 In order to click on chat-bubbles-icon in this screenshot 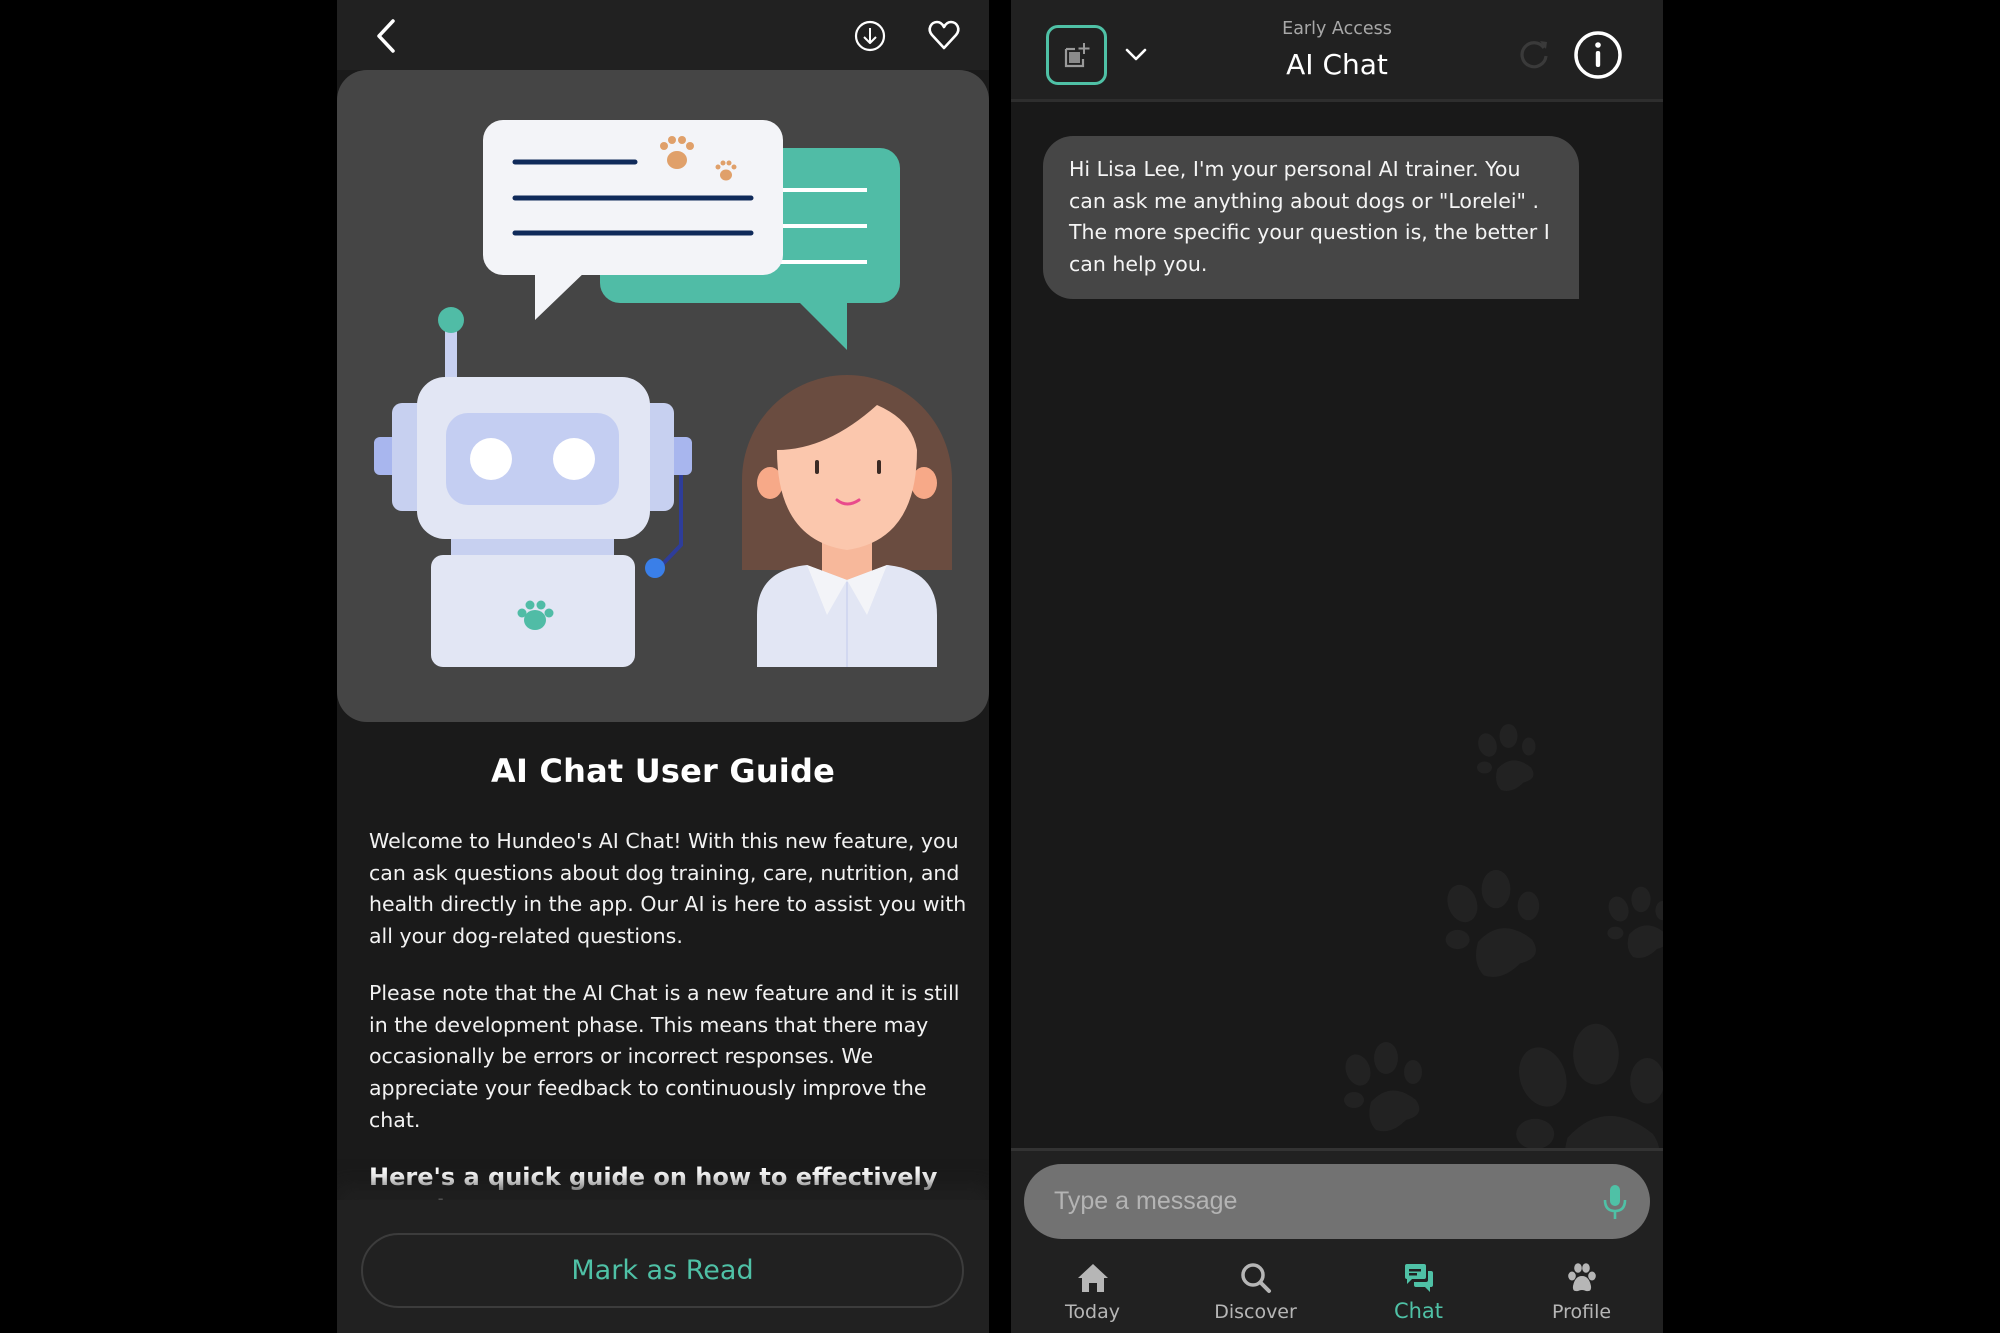, I will do `click(1418, 1278)`.